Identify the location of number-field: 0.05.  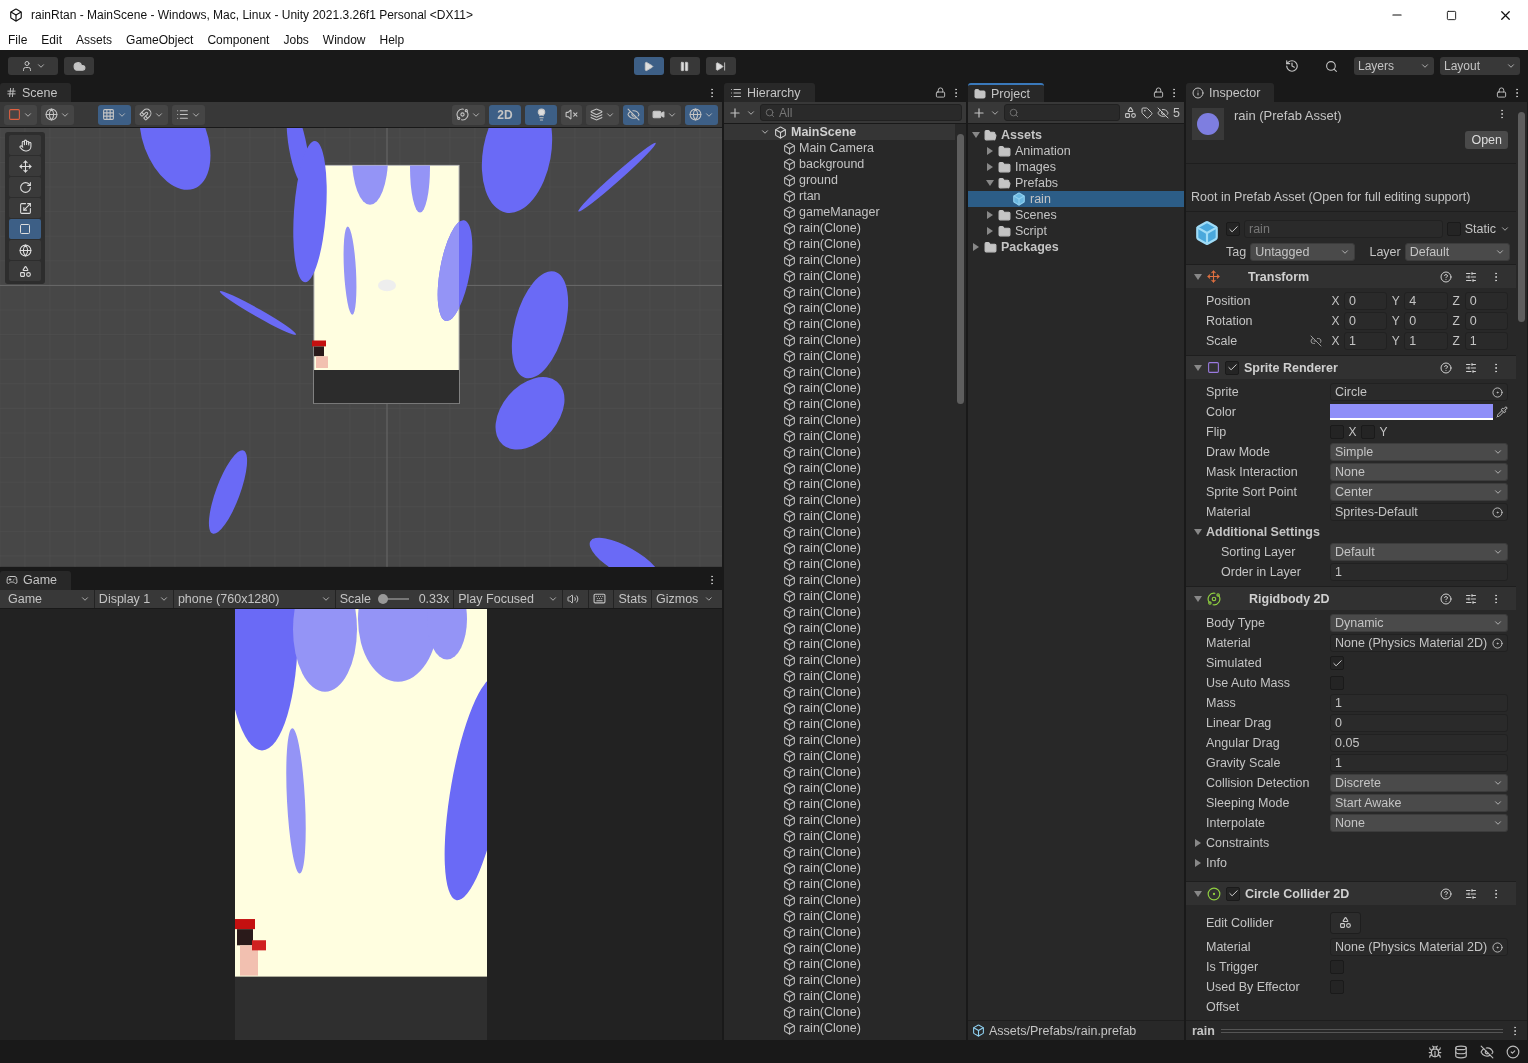
(1419, 743).